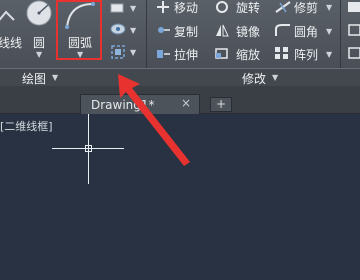  I want to click on circle-button-label: 圆, so click(39, 42).